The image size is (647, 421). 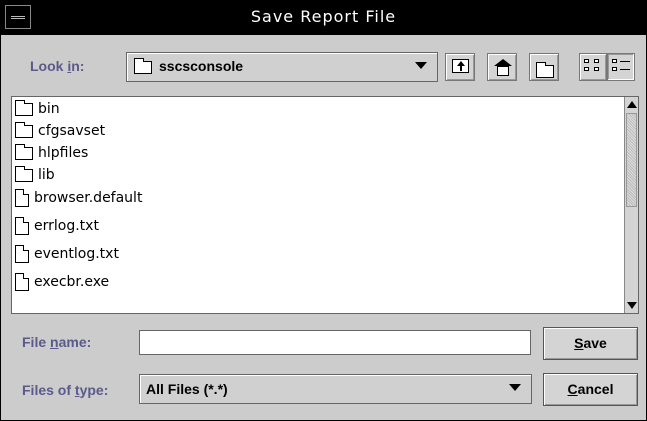 What do you see at coordinates (590, 389) in the screenshot?
I see `cancel-button: Cancel` at bounding box center [590, 389].